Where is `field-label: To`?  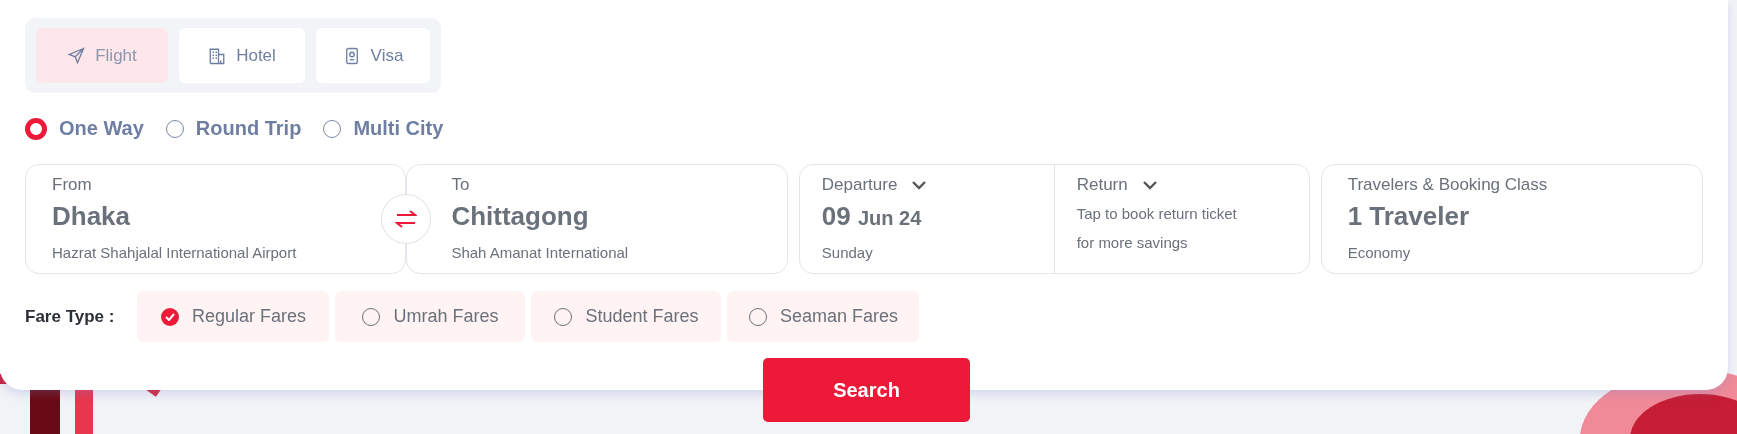
field-label: To is located at coordinates (461, 185).